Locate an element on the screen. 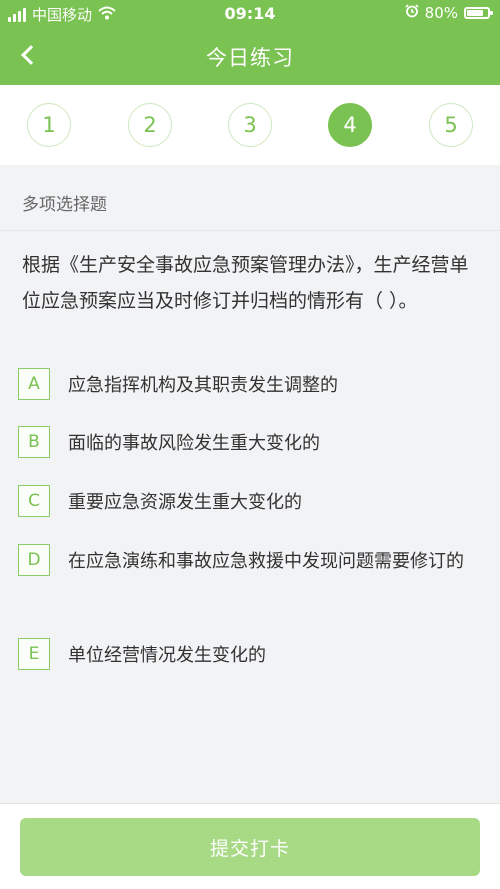  page-title: 今日练习 is located at coordinates (250, 58).